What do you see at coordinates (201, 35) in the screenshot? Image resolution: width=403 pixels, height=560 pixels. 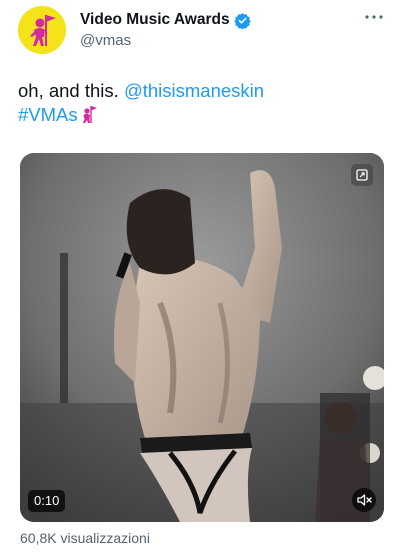 I see `tweet-header: Video Music Awards @vmas` at bounding box center [201, 35].